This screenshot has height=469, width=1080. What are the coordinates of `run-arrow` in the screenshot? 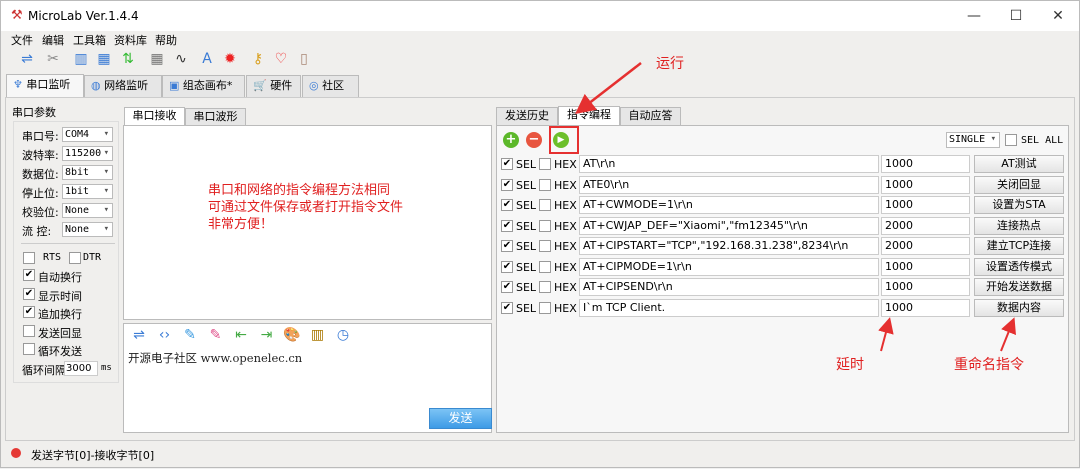 It's located at (608, 88).